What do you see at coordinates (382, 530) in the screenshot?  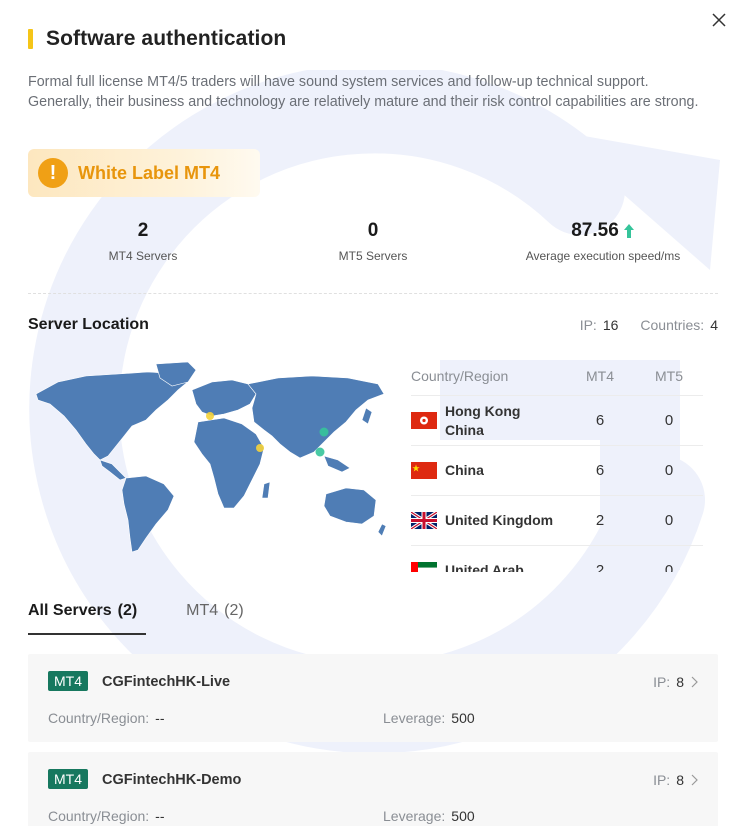 I see `map-new-zealand` at bounding box center [382, 530].